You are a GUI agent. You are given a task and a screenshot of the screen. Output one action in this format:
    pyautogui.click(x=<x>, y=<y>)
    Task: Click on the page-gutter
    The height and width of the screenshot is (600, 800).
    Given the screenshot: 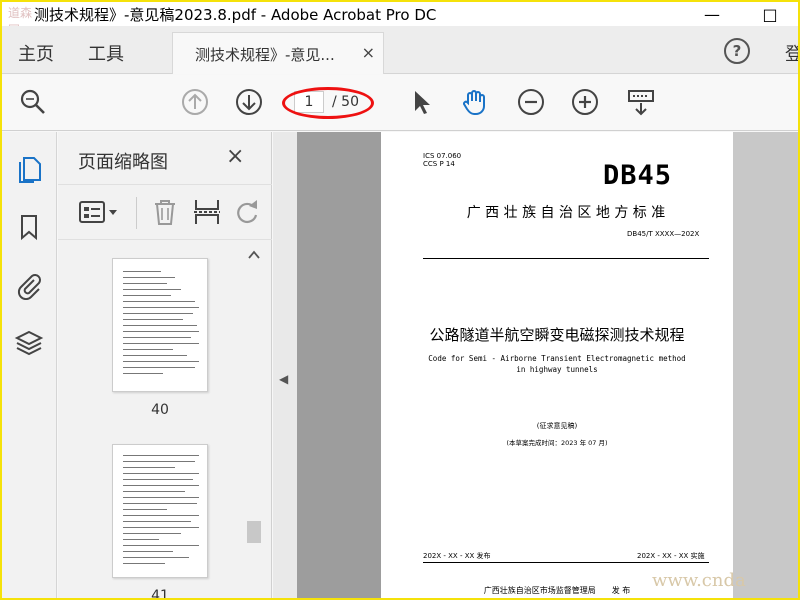 What is the action you would take?
    pyautogui.click(x=765, y=365)
    